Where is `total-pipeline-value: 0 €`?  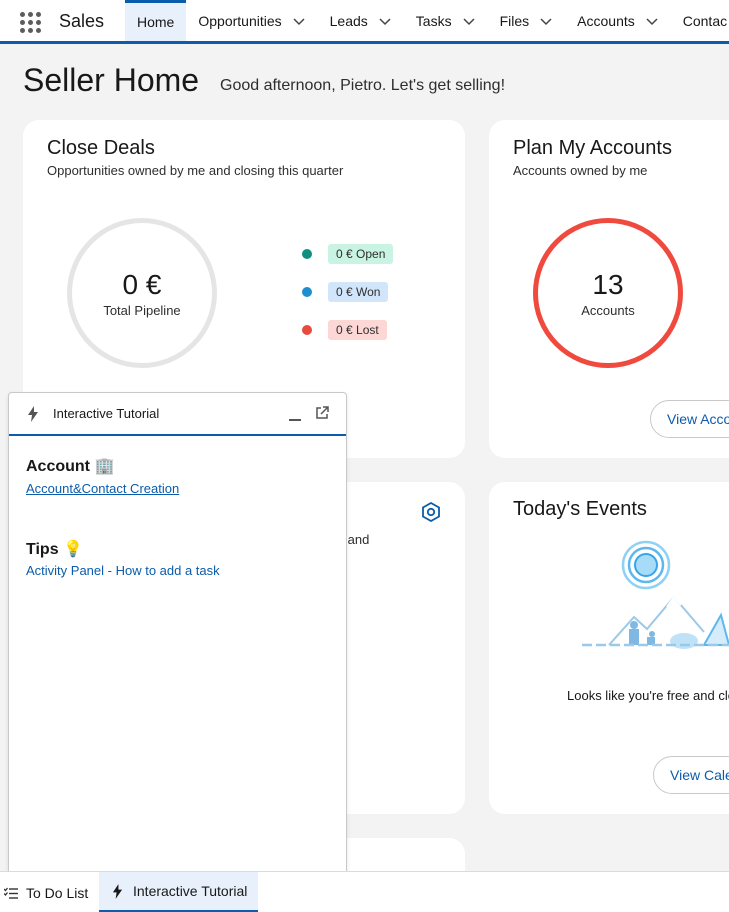
total-pipeline-value: 0 € is located at coordinates (142, 284).